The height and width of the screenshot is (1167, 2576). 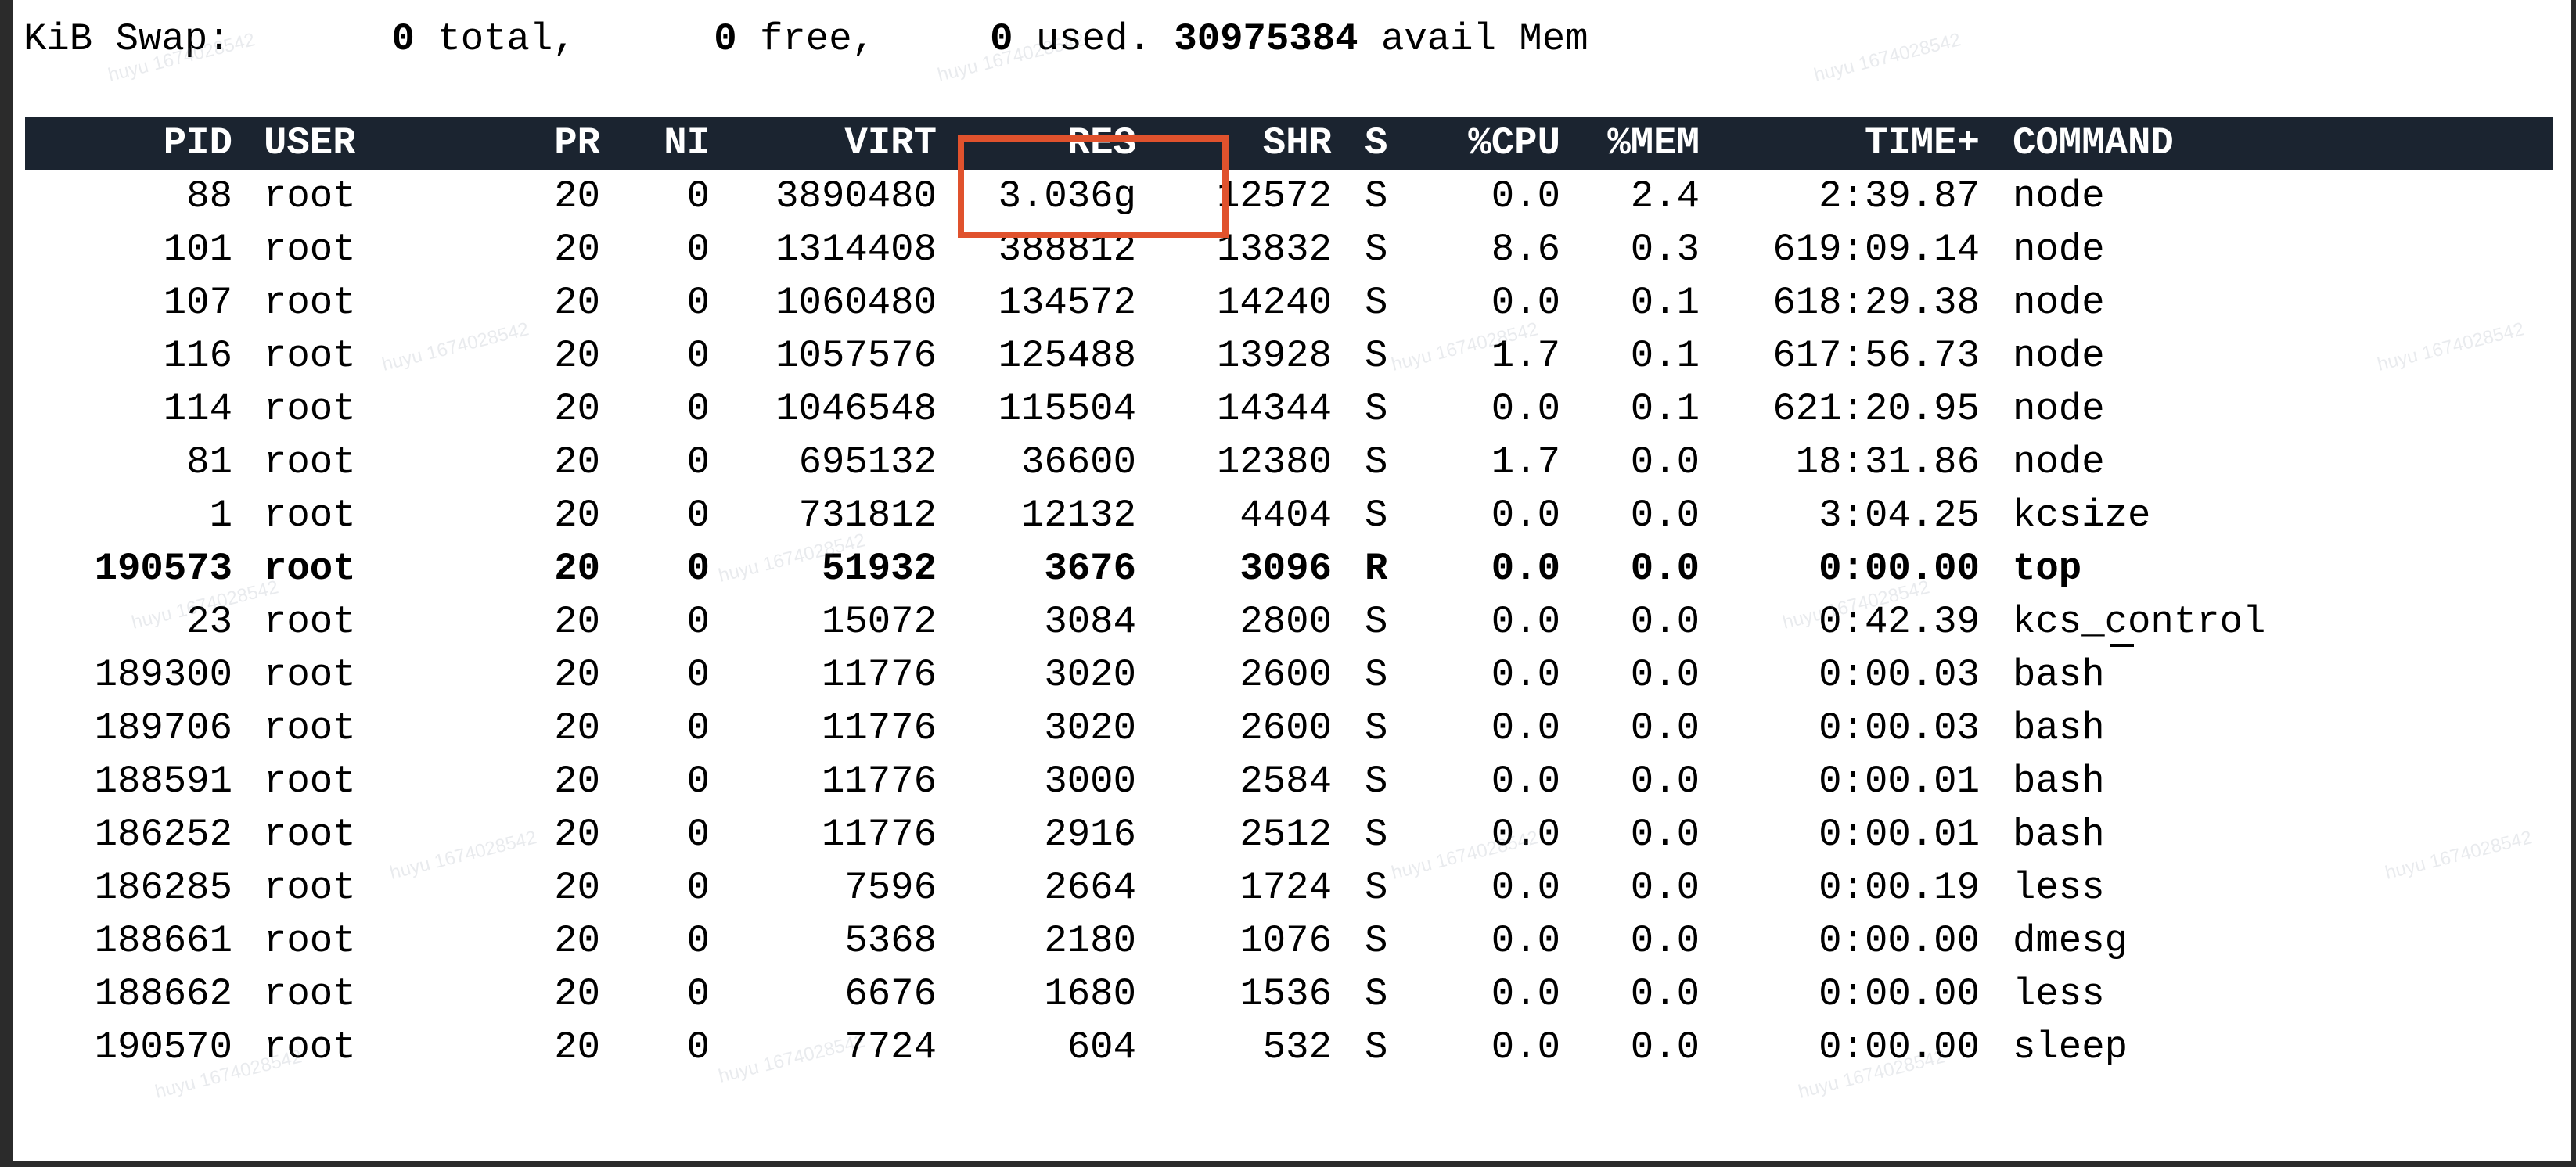 What do you see at coordinates (1876, 409) in the screenshot?
I see `cell-time: 621:20.95` at bounding box center [1876, 409].